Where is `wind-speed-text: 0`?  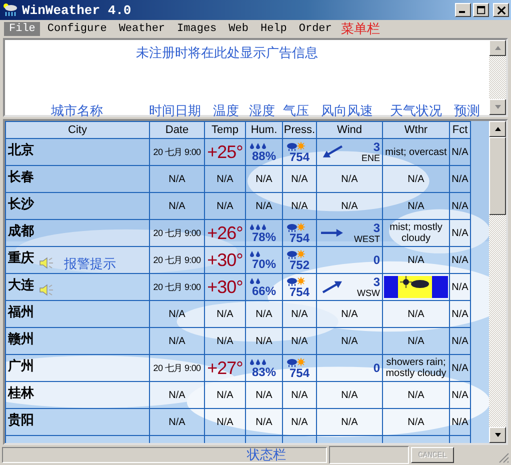 wind-speed-text: 0 is located at coordinates (376, 260).